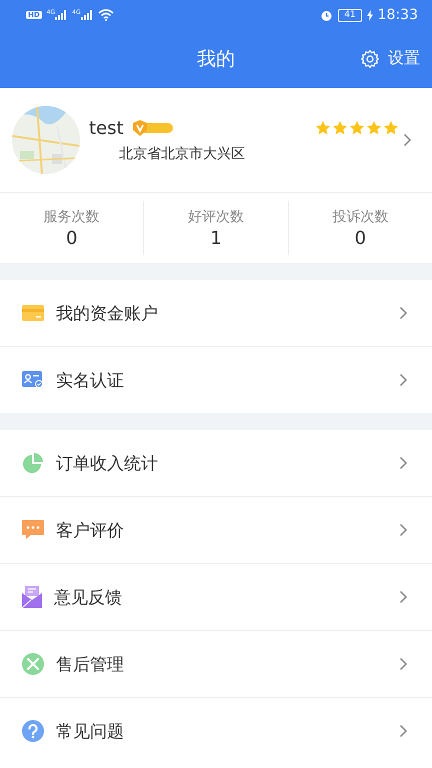 Image resolution: width=432 pixels, height=768 pixels. I want to click on menu-item-label: 我的资金账户, so click(107, 313).